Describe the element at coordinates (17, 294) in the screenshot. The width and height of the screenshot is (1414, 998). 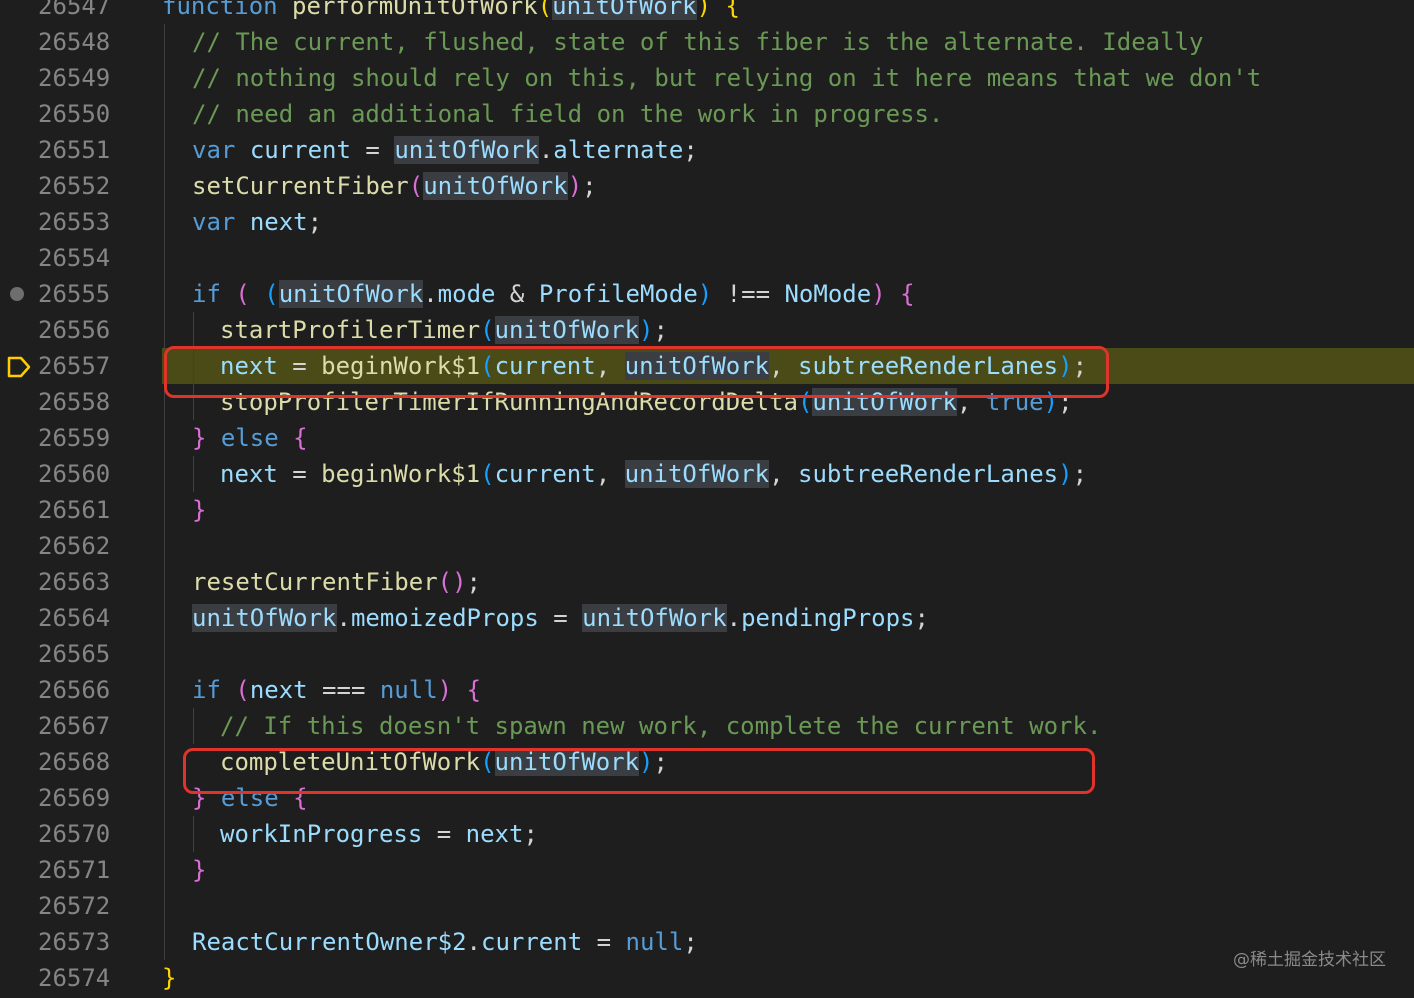
I see `breakpoint-dot-icon` at that location.